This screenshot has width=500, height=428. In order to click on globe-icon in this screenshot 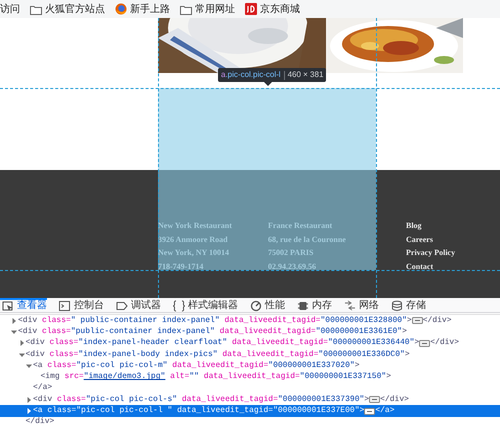, I will do `click(121, 9)`.